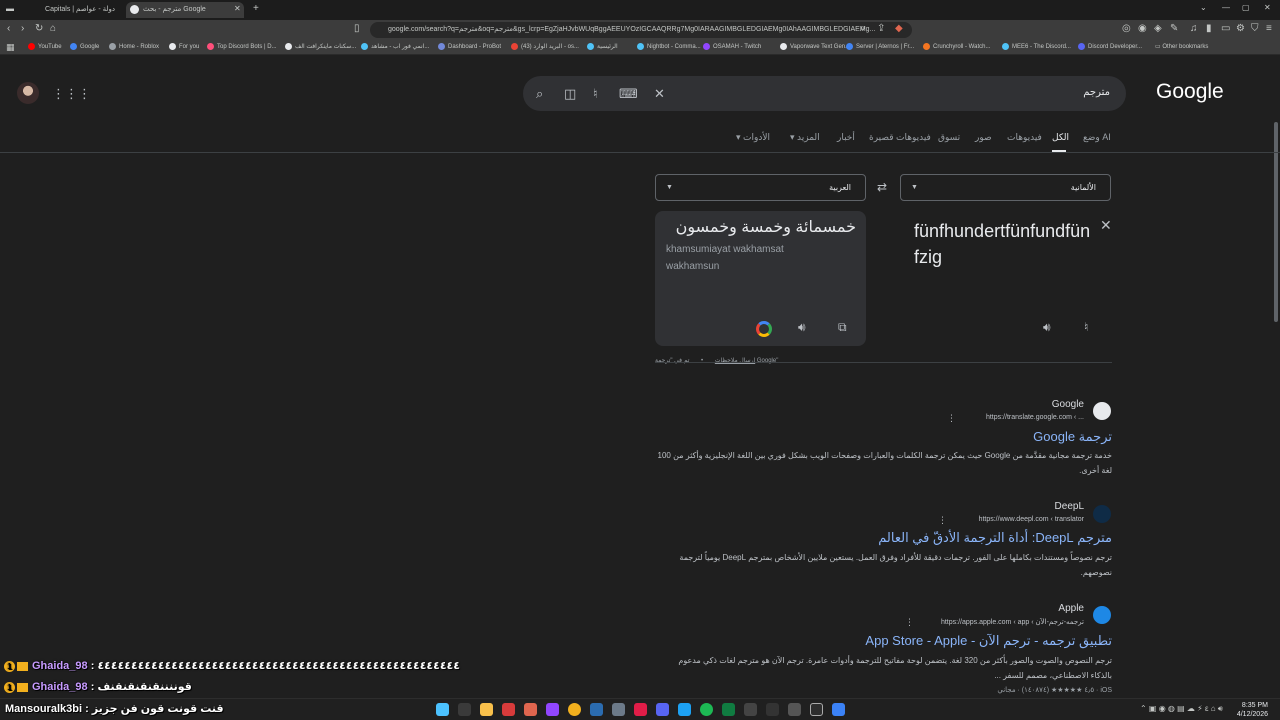  I want to click on result-2-site: DeepL, so click(1069, 506).